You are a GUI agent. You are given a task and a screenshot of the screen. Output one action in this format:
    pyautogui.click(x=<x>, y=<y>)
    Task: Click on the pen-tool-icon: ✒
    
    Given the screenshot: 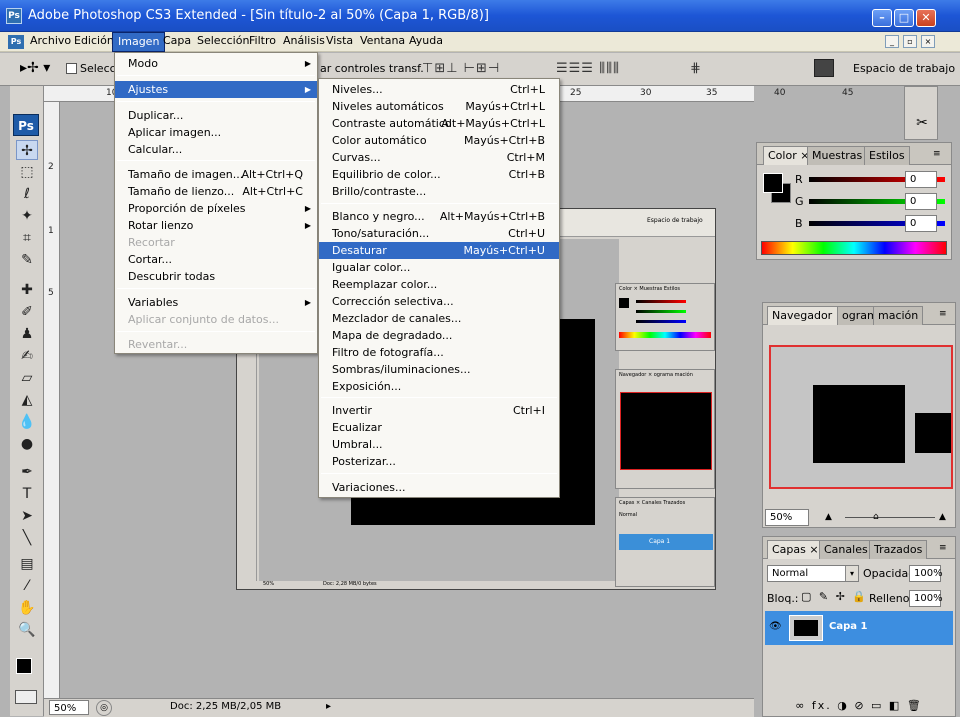 What is the action you would take?
    pyautogui.click(x=27, y=472)
    